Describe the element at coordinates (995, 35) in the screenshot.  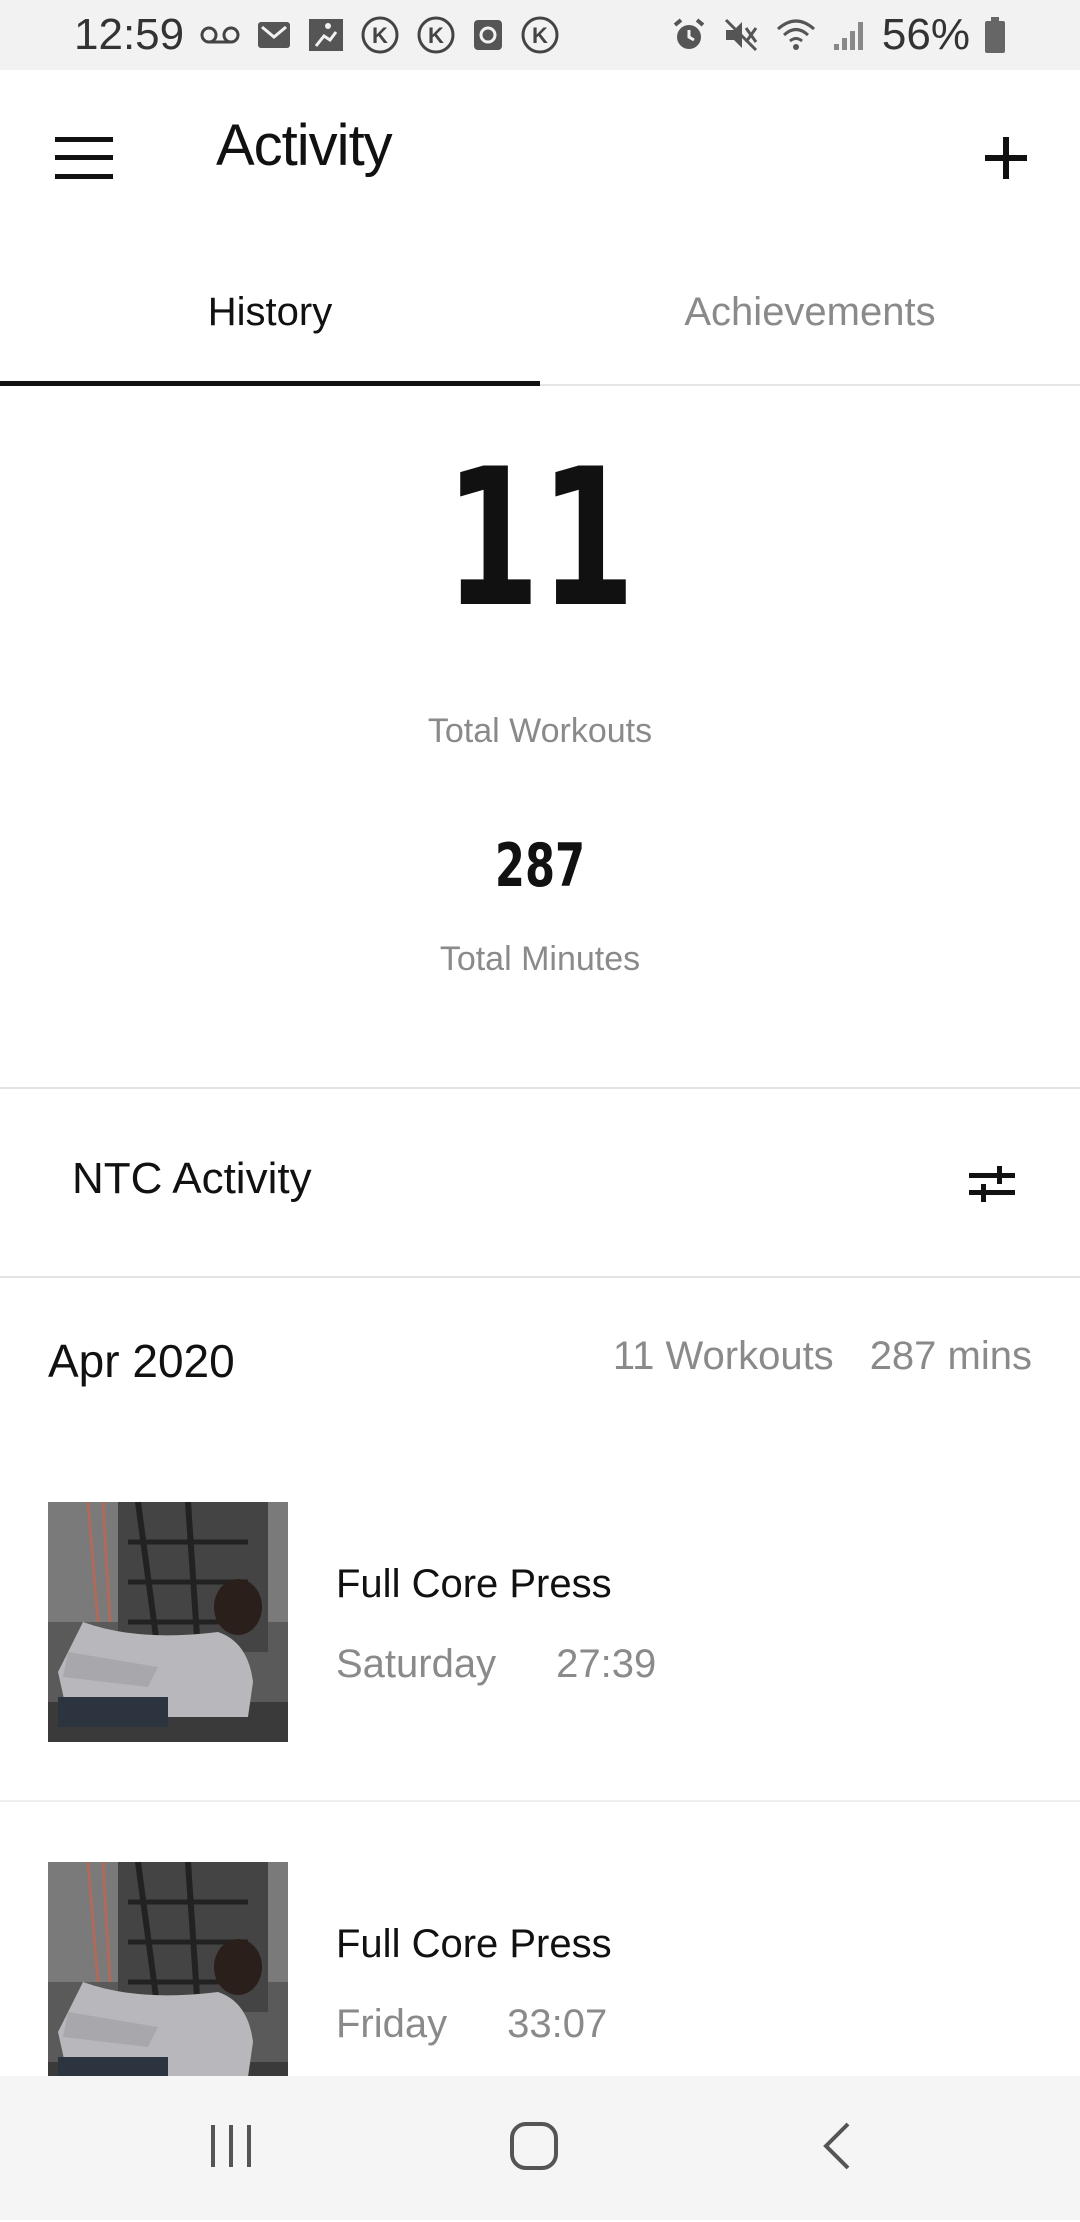
I see `battery-icon` at that location.